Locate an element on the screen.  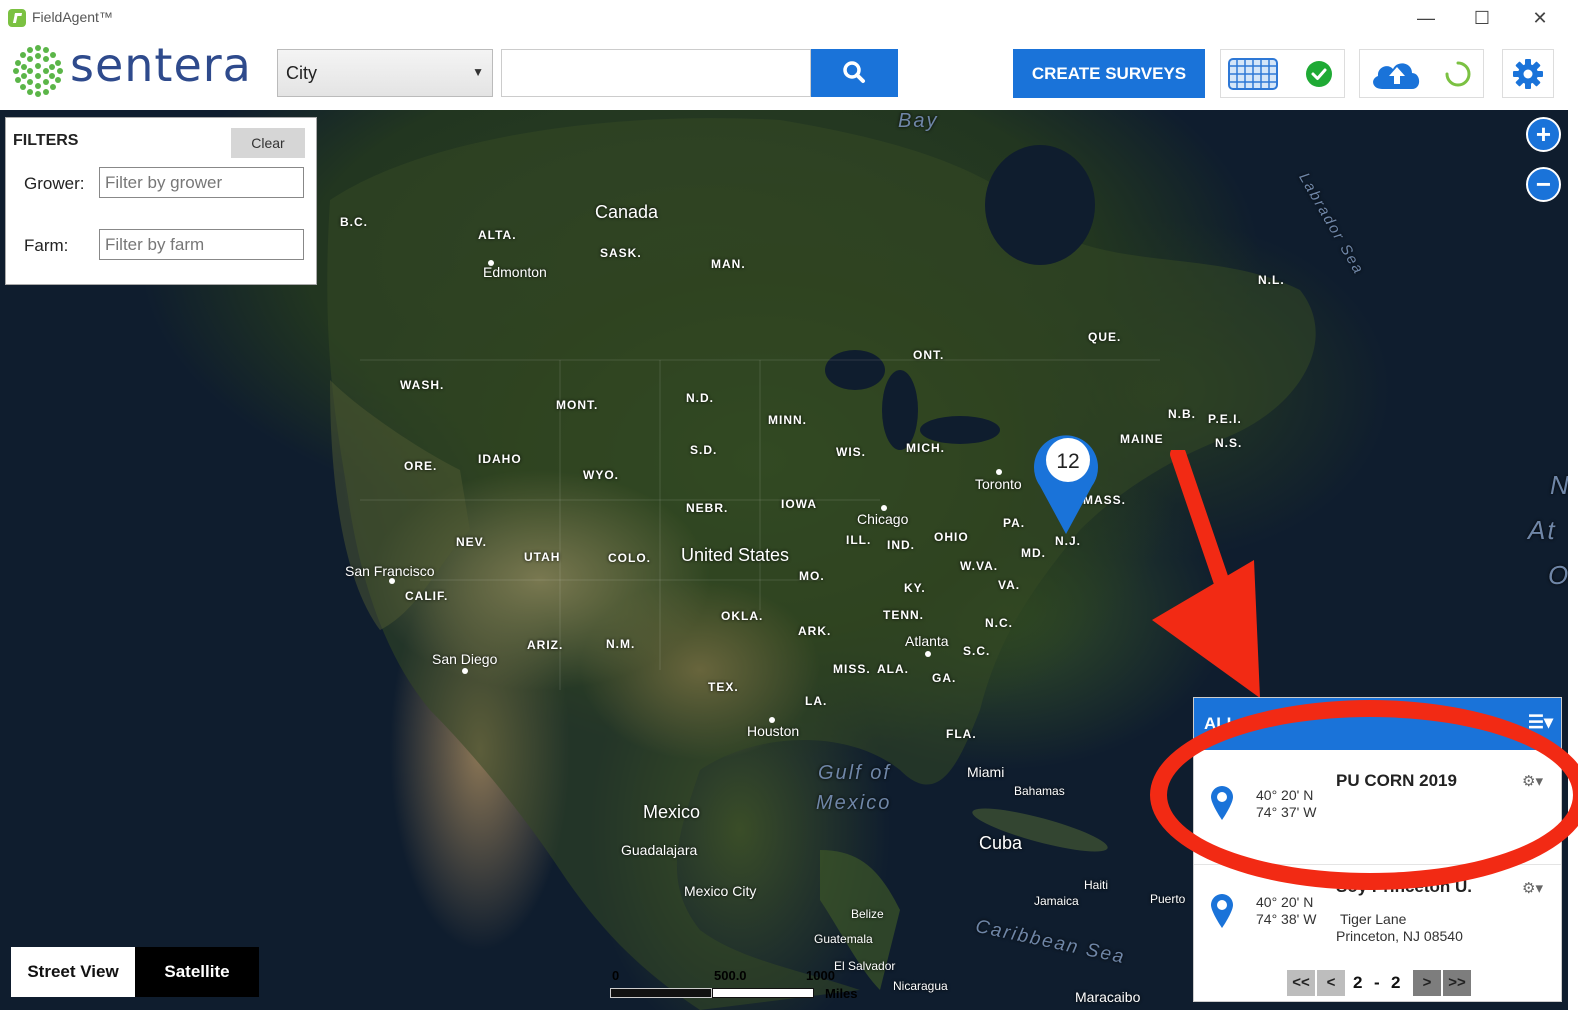
map-label-san-francisco: San Francisco is located at coordinates (390, 571).